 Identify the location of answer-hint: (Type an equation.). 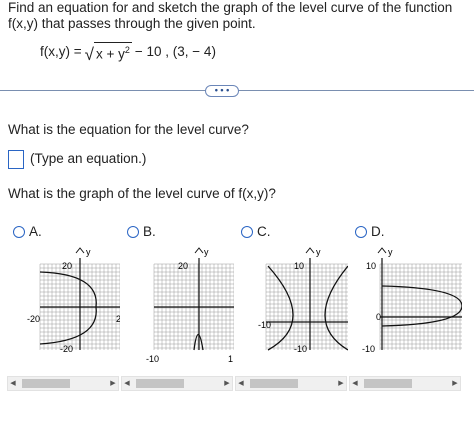
(88, 158).